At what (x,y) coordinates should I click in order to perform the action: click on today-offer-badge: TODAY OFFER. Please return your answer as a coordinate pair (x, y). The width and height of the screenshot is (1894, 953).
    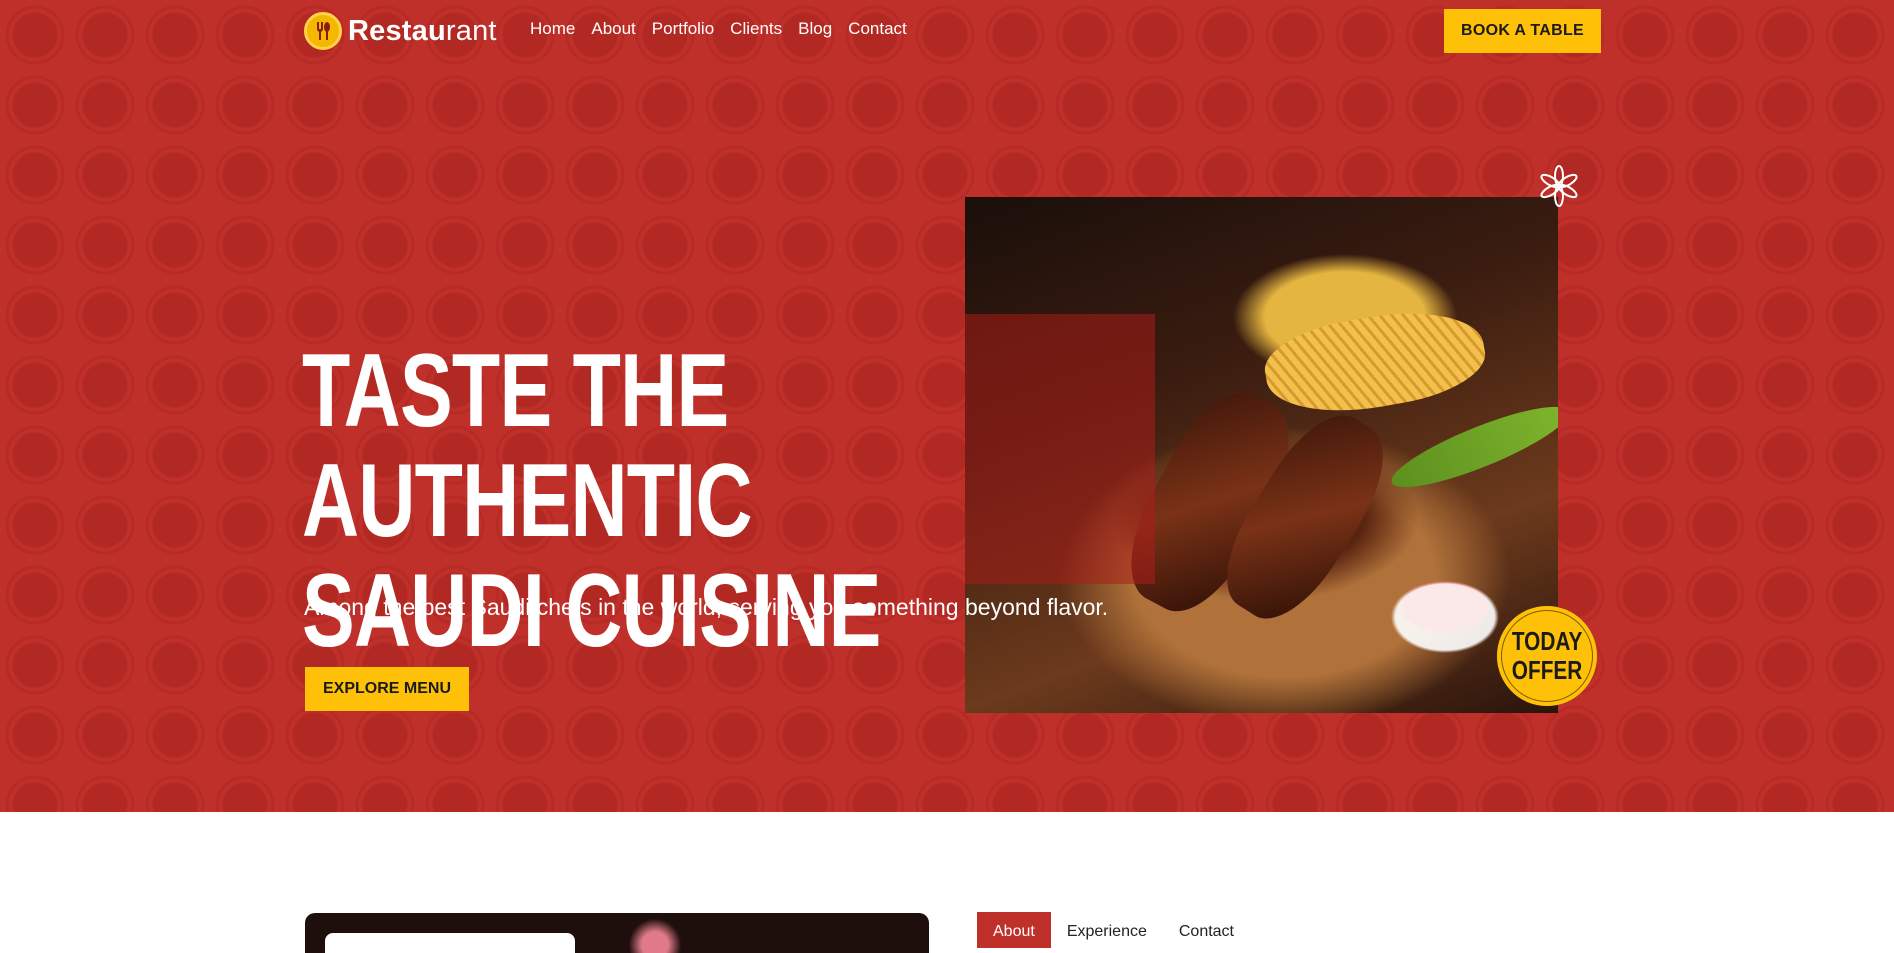
    Looking at the image, I should click on (1547, 656).